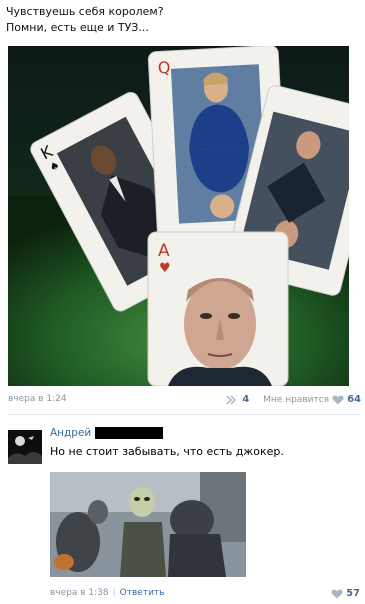 This screenshot has height=604, width=365. What do you see at coordinates (232, 399) in the screenshot?
I see `share-icon` at bounding box center [232, 399].